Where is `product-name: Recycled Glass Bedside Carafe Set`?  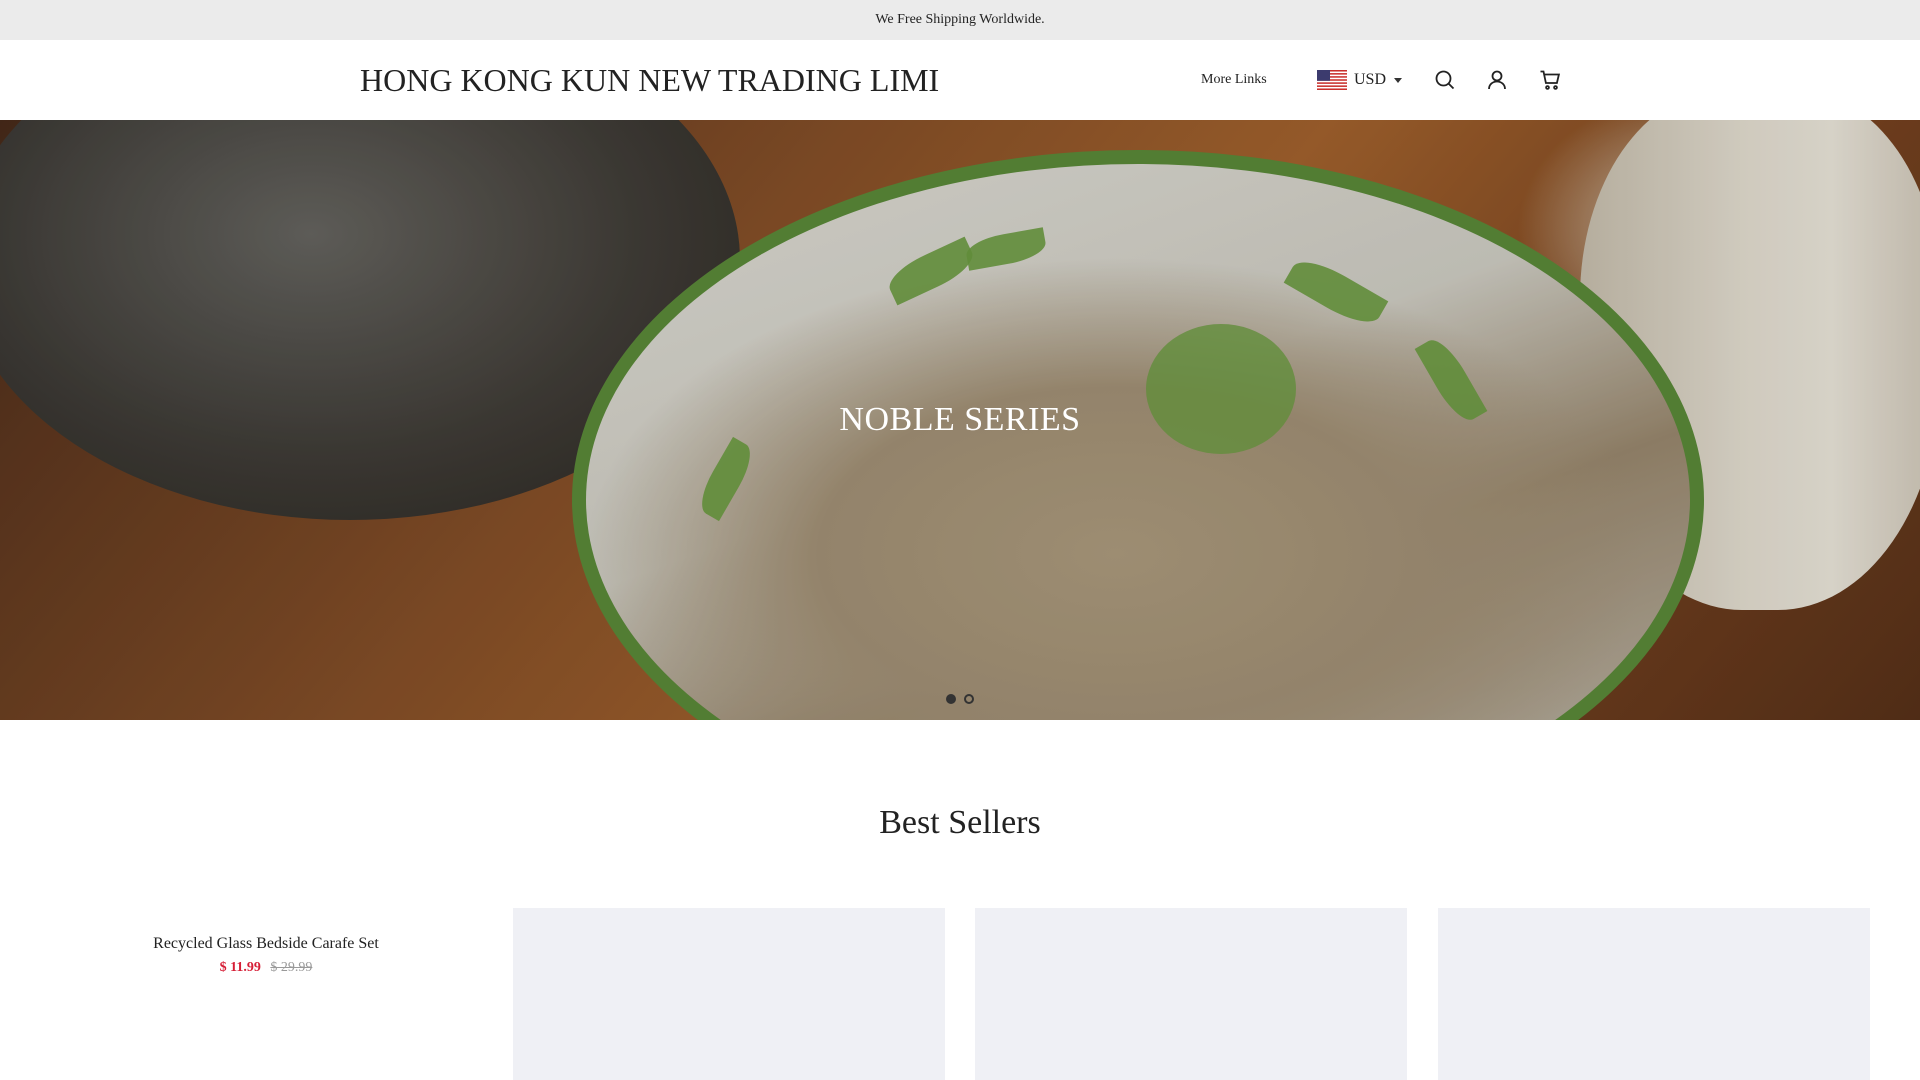 product-name: Recycled Glass Bedside Carafe Set is located at coordinates (266, 944).